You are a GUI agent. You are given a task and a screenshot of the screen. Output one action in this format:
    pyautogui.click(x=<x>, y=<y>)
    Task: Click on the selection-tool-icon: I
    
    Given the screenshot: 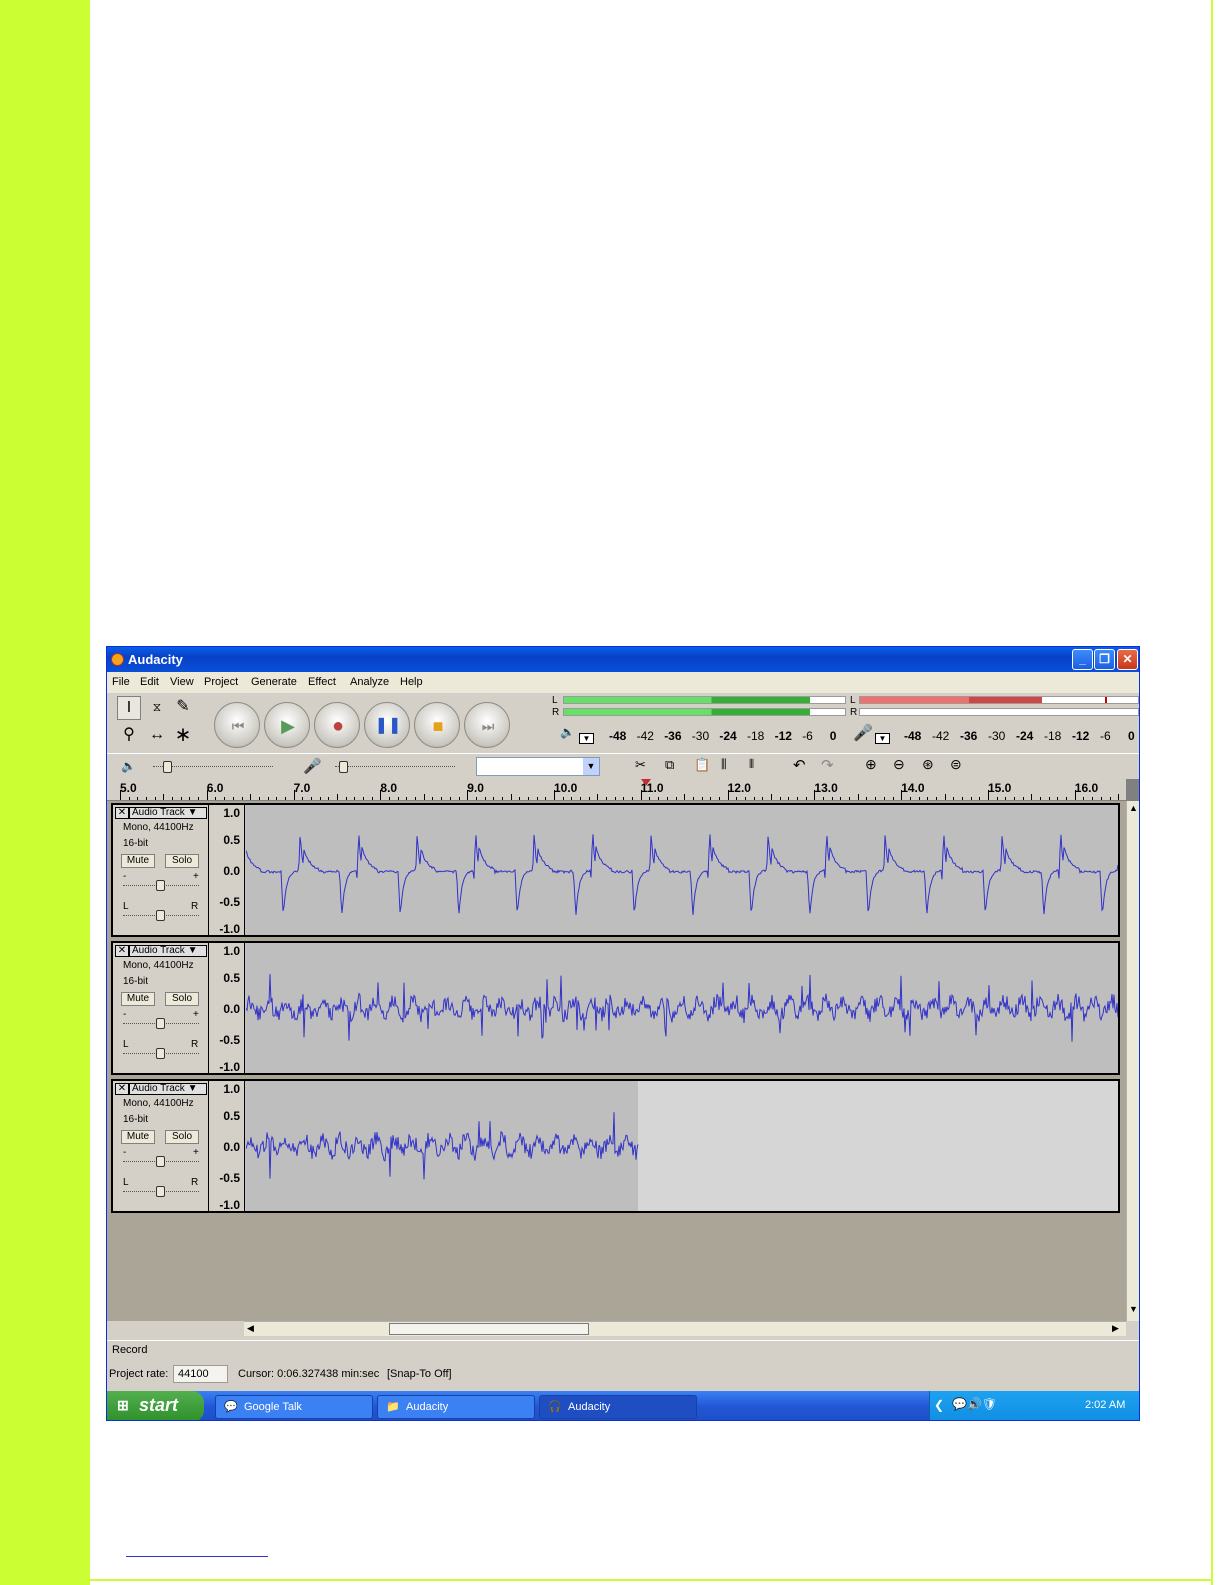 What is the action you would take?
    pyautogui.click(x=129, y=708)
    